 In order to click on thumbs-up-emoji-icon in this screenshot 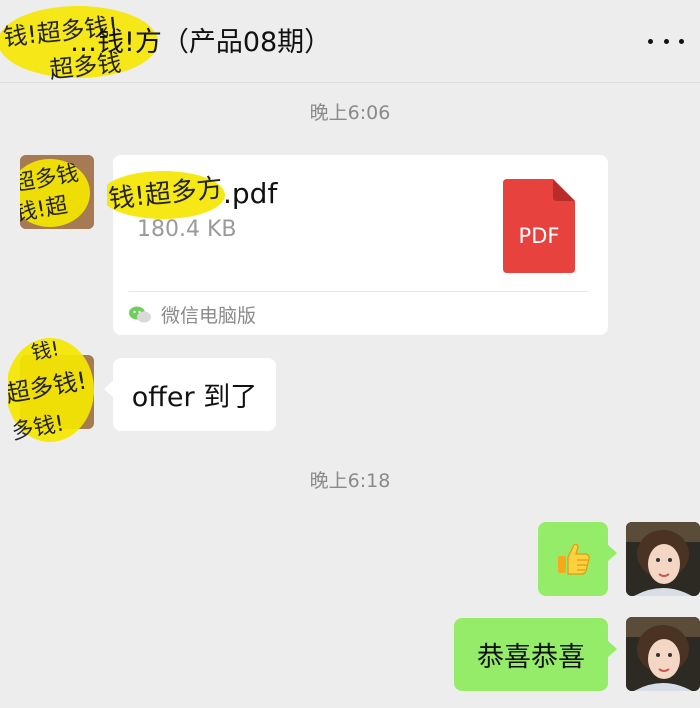, I will do `click(574, 559)`.